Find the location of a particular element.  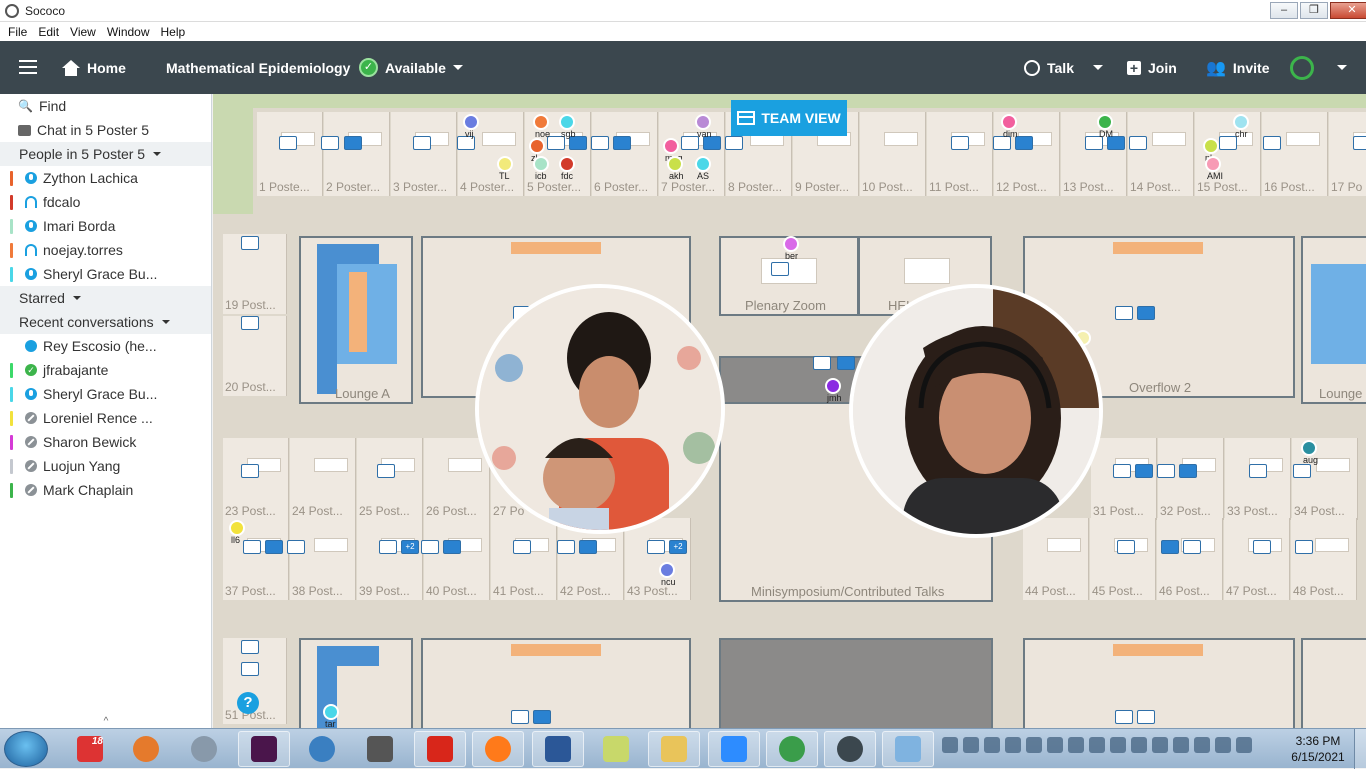

hamburger-menu-icon is located at coordinates (28, 67).